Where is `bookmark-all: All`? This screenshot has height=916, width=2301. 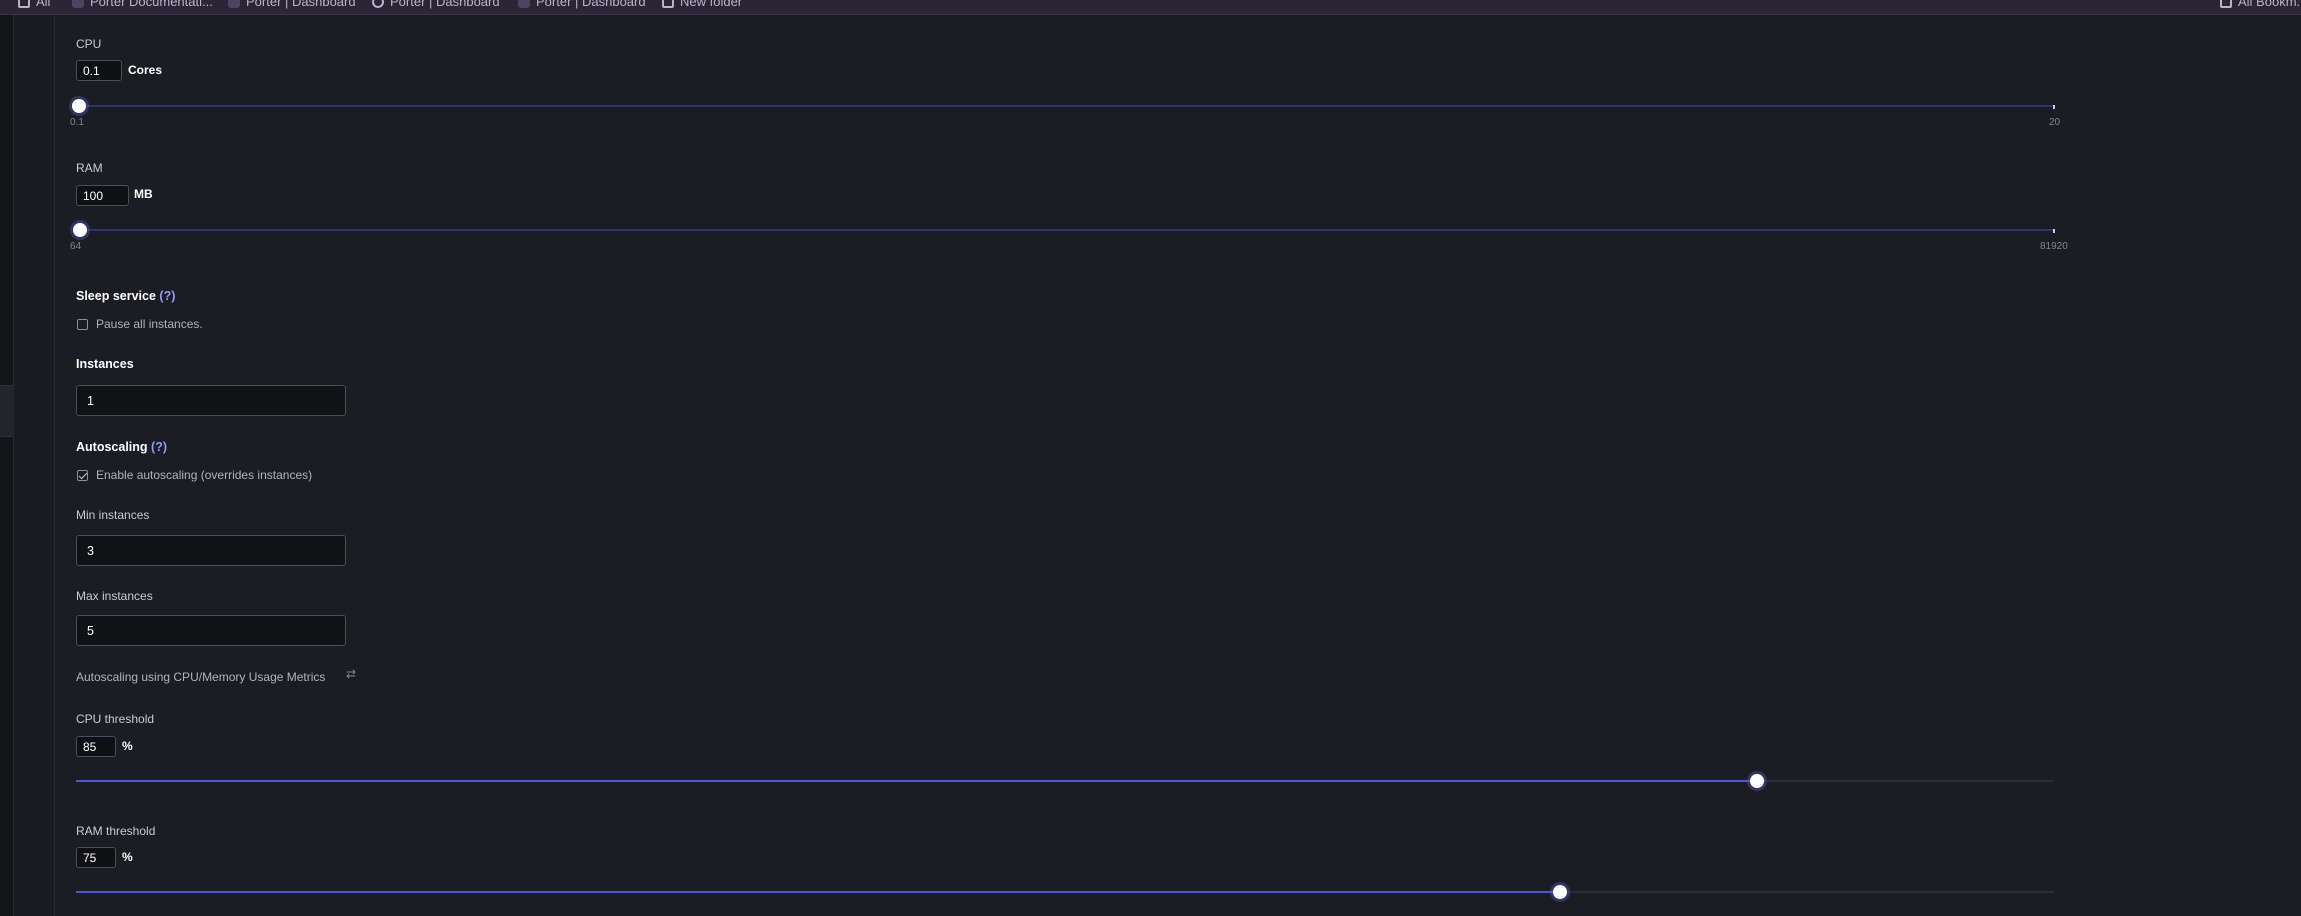 bookmark-all: All is located at coordinates (34, 4).